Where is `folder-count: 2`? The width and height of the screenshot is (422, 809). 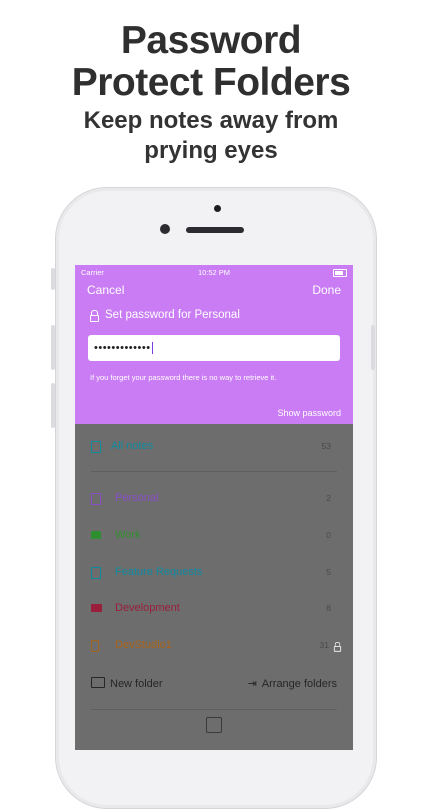 folder-count: 2 is located at coordinates (328, 498).